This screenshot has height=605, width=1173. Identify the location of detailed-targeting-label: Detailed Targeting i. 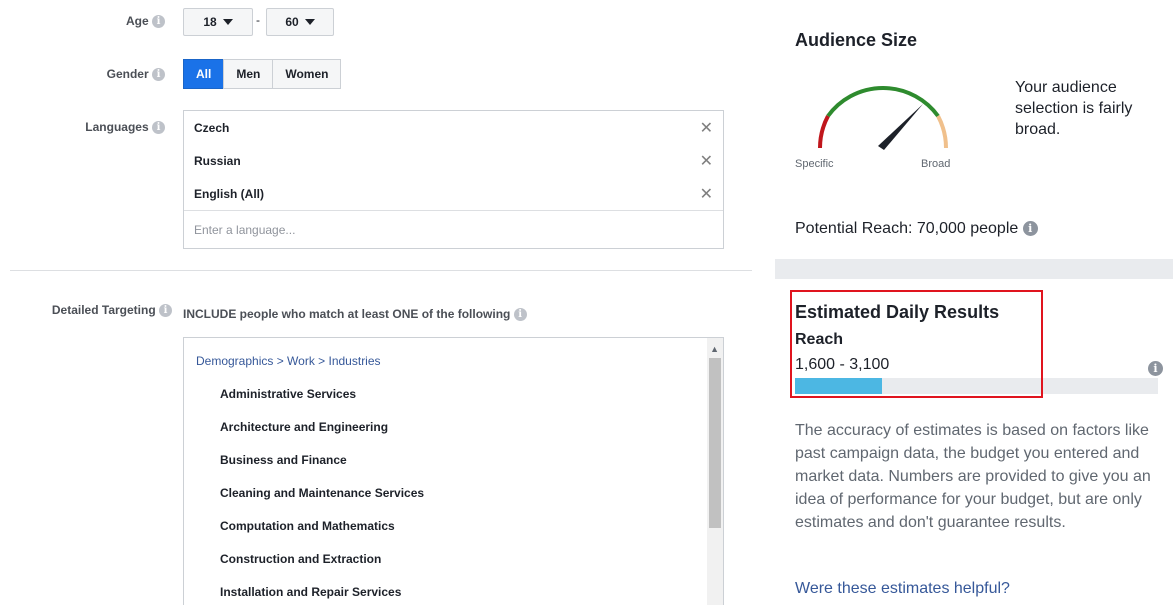
(91, 310).